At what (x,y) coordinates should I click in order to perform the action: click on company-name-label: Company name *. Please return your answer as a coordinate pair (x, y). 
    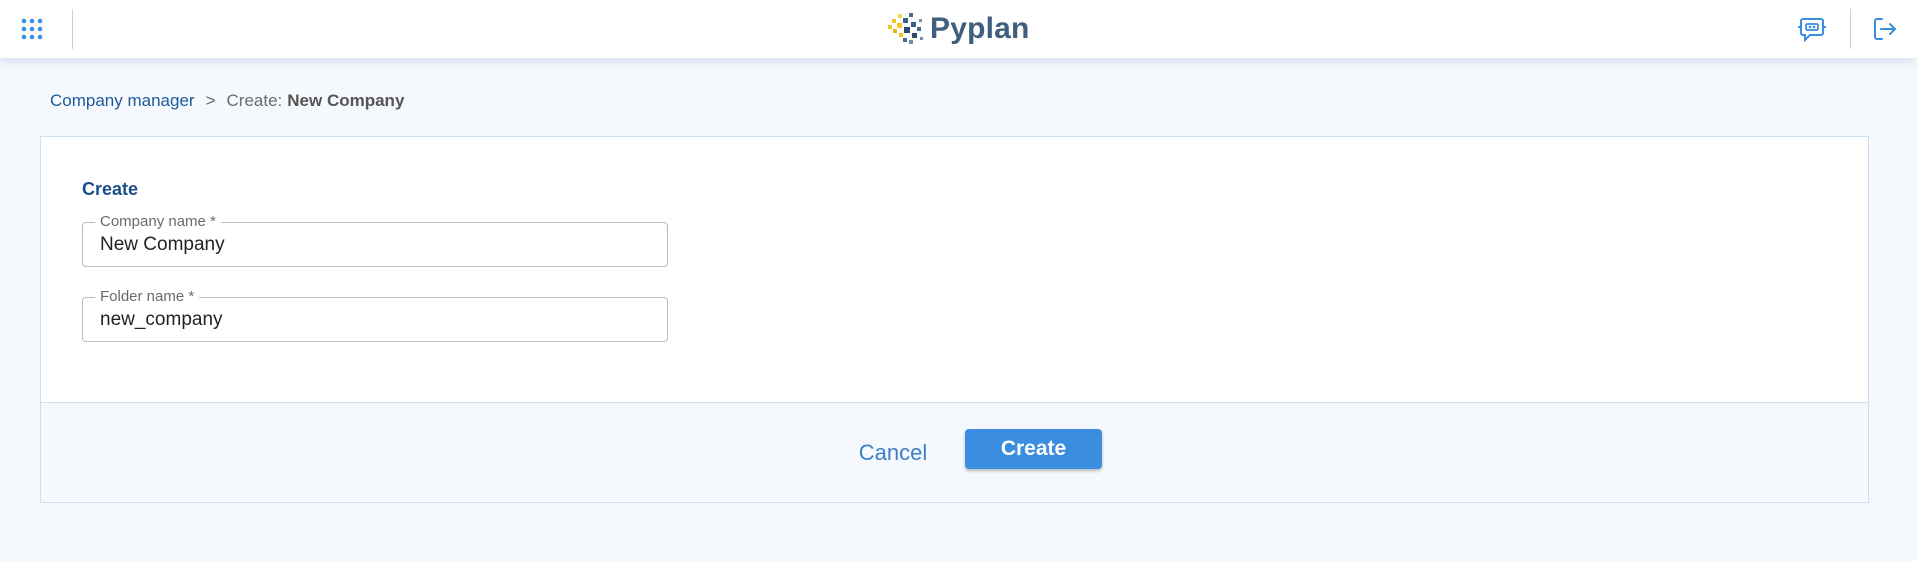
    Looking at the image, I should click on (158, 222).